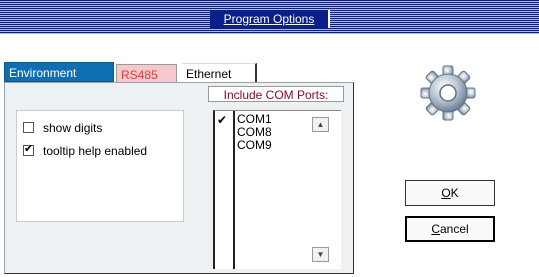  I want to click on tab-rs485: RS485, so click(146, 74).